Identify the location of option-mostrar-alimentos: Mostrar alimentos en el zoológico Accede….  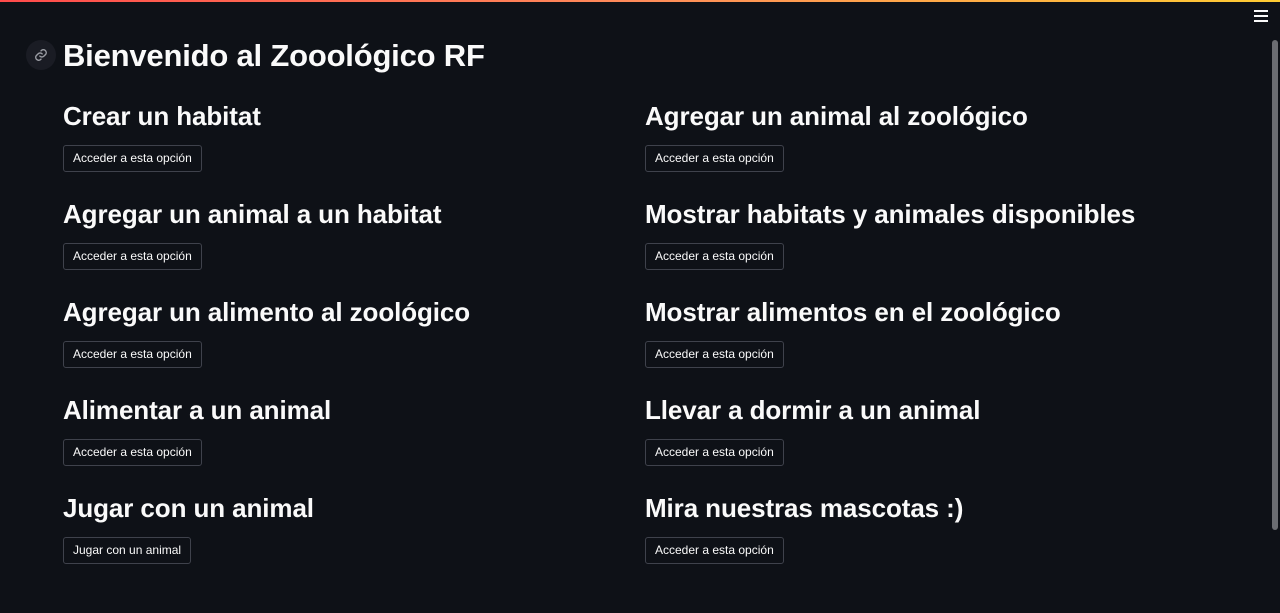
(934, 343).